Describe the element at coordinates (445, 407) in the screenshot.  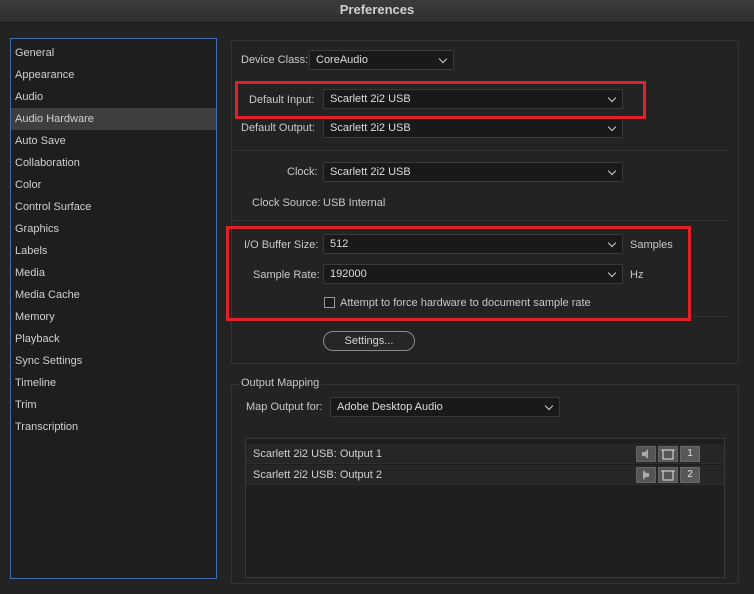
I see `map-output-dropdown: Adobe Desktop Audio` at that location.